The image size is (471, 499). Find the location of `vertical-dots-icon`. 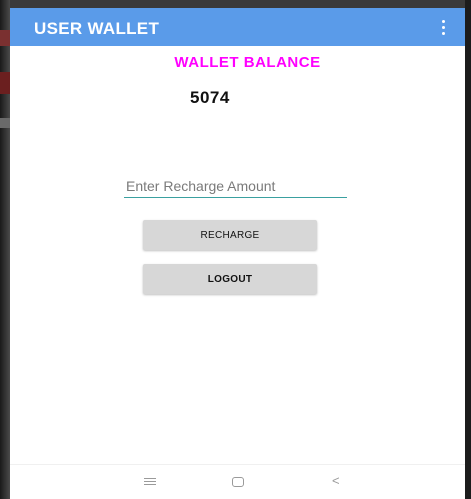

vertical-dots-icon is located at coordinates (444, 27).